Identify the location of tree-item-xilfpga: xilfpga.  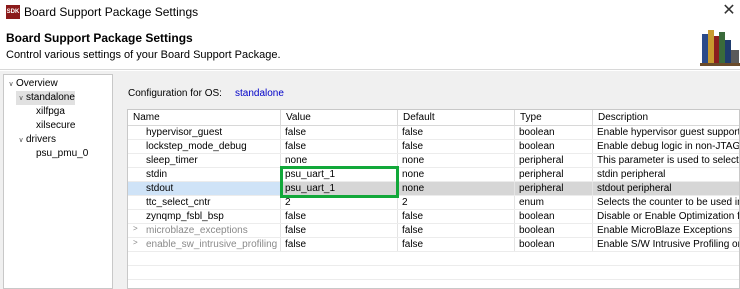
(50, 112).